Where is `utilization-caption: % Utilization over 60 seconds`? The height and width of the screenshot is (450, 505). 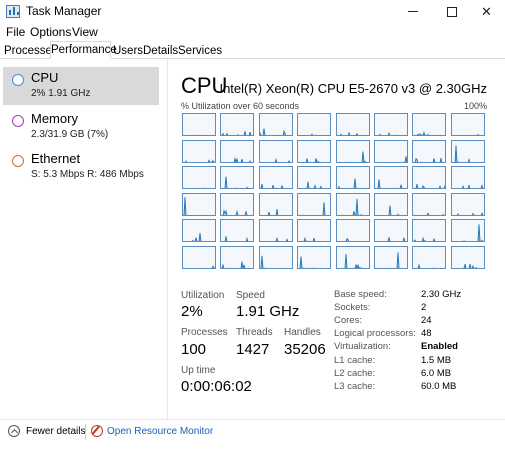
utilization-caption: % Utilization over 60 seconds is located at coordinates (240, 106).